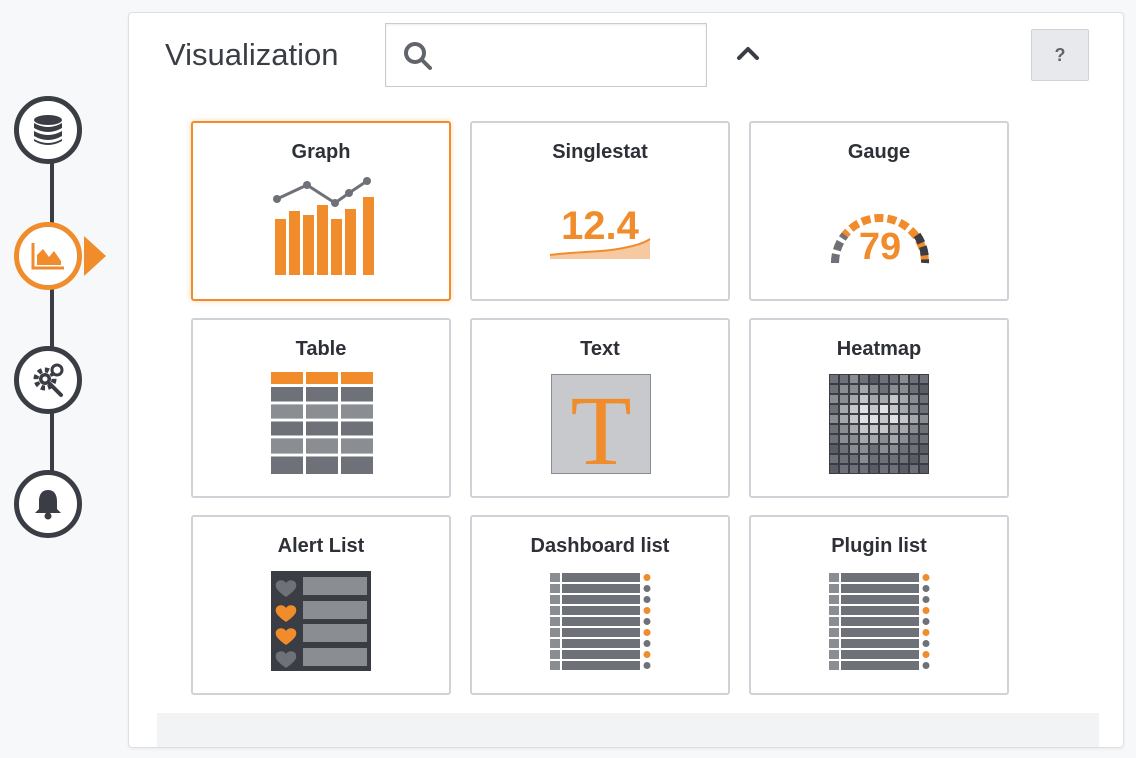 This screenshot has width=1136, height=758. I want to click on singlestat-value: 12.4, so click(600, 226).